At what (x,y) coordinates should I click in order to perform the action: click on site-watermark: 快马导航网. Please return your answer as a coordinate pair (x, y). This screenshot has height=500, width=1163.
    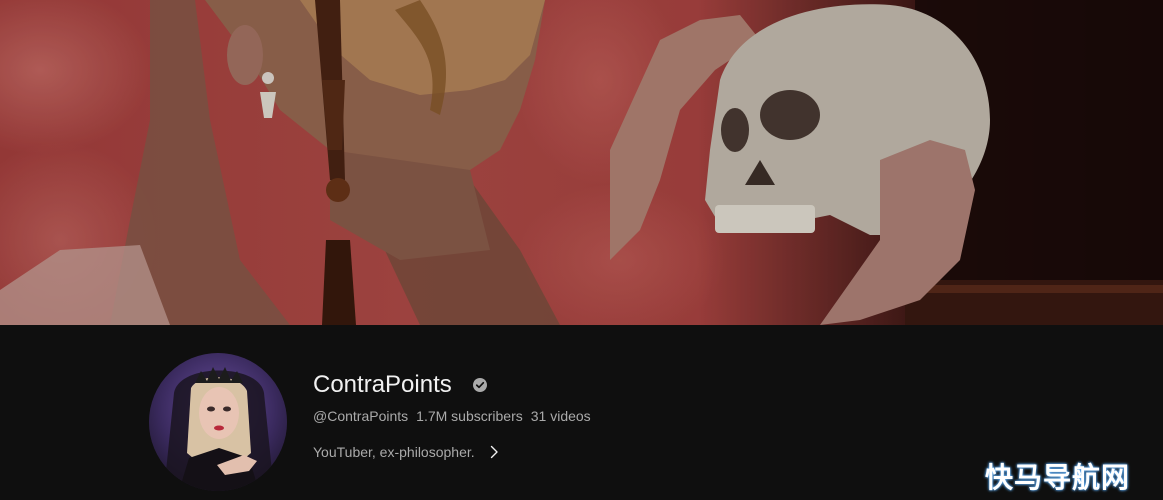
    Looking at the image, I should click on (1058, 477).